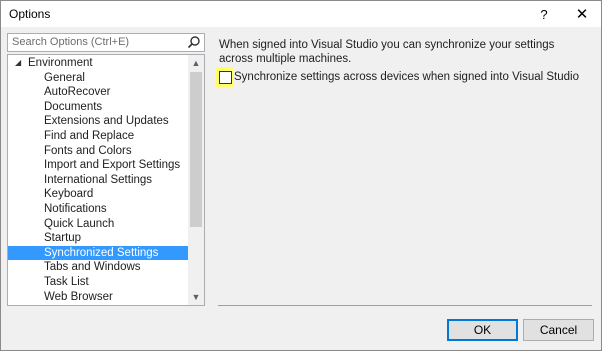 The image size is (602, 351). I want to click on scroll-down-icon: ▼, so click(196, 297).